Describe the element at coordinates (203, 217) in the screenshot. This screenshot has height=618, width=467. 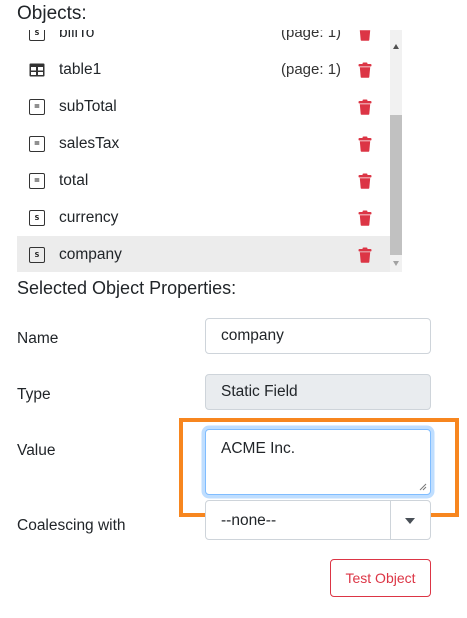
I see `list-item: s currency` at that location.